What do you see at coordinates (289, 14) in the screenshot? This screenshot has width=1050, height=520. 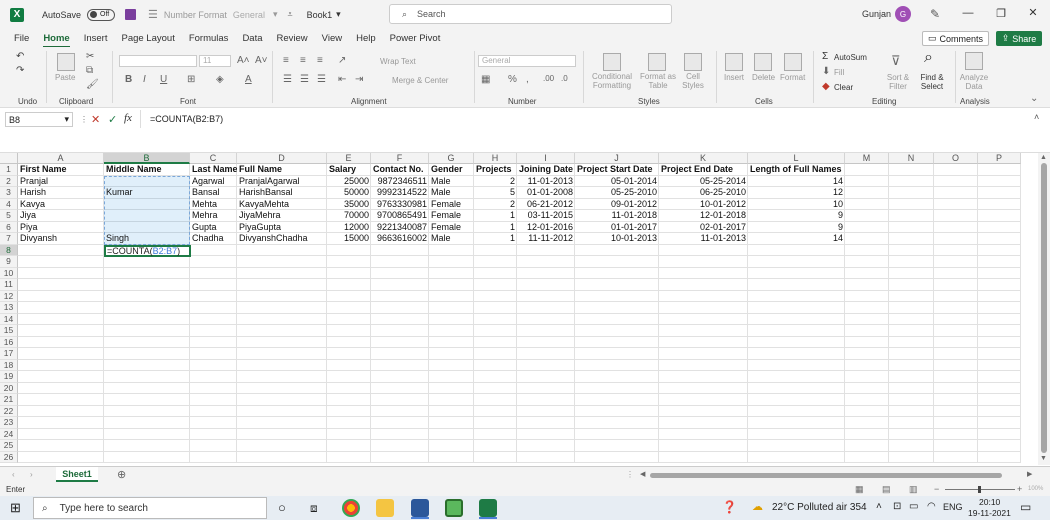 I see `customize-toolbar-icon: ⩡` at bounding box center [289, 14].